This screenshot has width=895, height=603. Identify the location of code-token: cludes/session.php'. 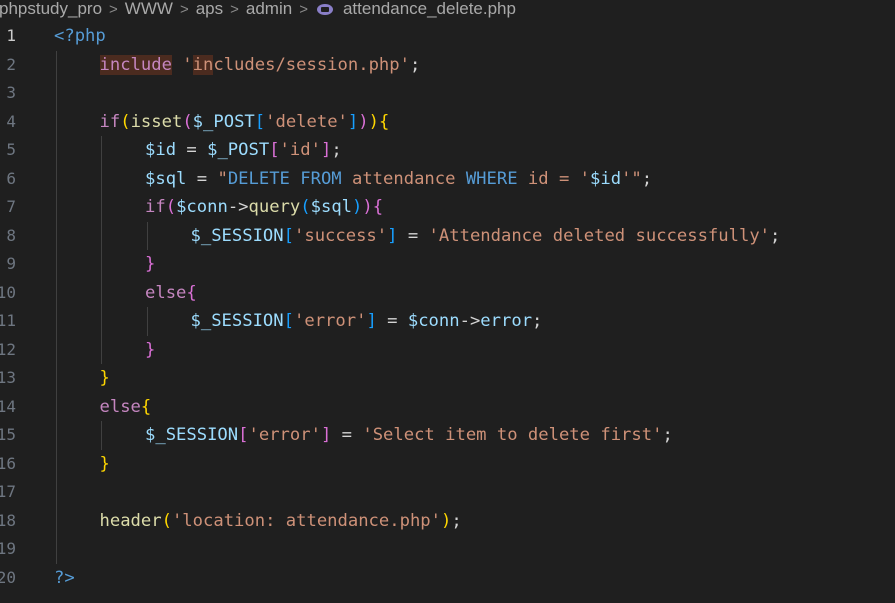
(311, 64).